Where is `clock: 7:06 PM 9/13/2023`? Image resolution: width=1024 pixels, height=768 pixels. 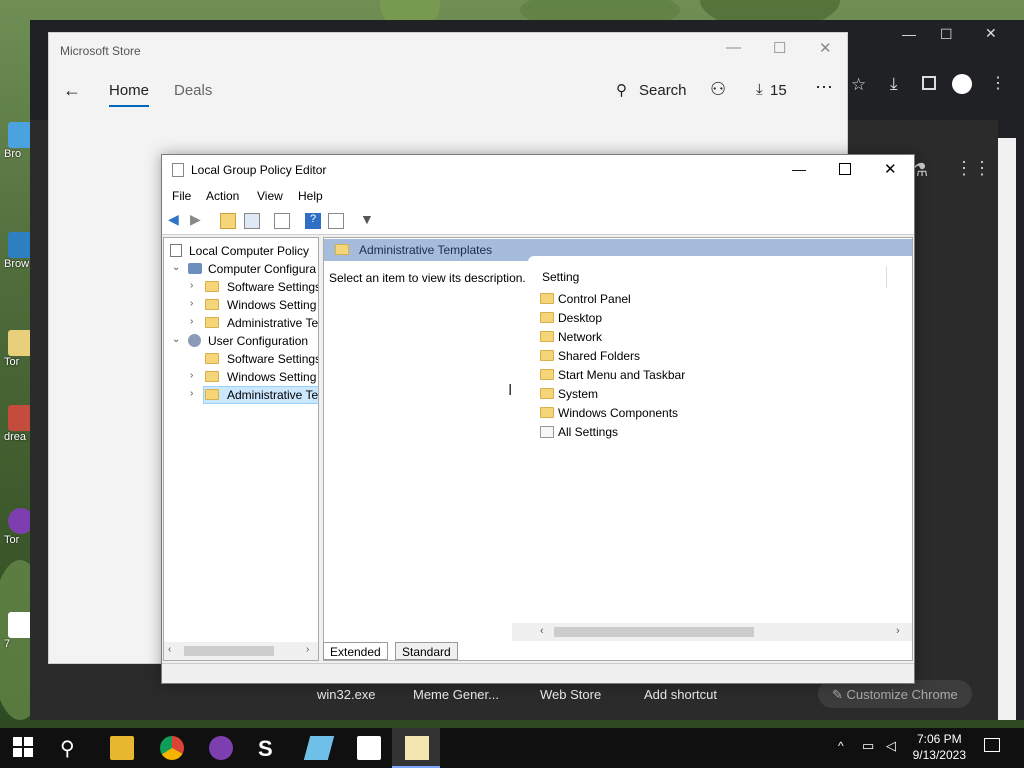
clock: 7:06 PM 9/13/2023 is located at coordinates (939, 747).